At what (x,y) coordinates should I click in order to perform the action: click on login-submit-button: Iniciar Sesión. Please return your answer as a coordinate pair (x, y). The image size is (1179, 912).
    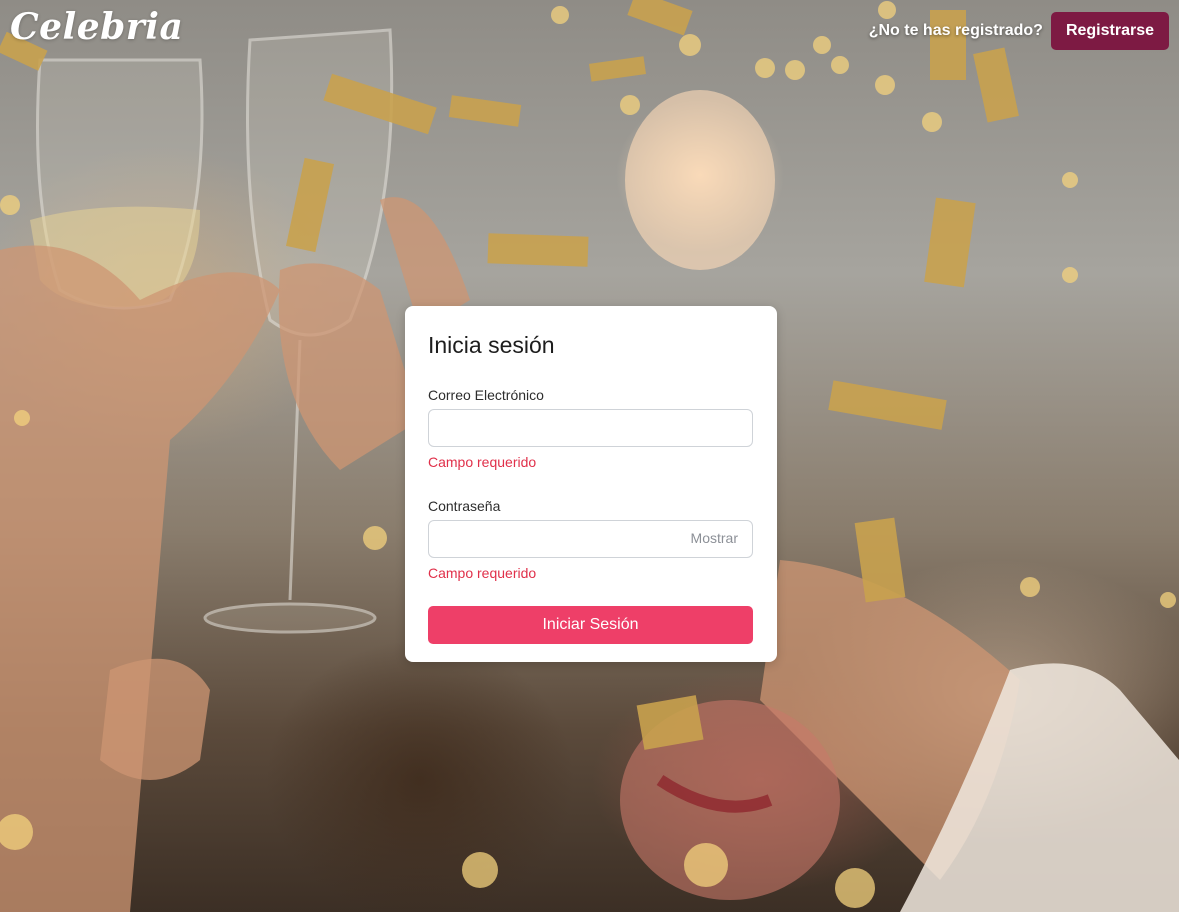
    Looking at the image, I should click on (590, 625).